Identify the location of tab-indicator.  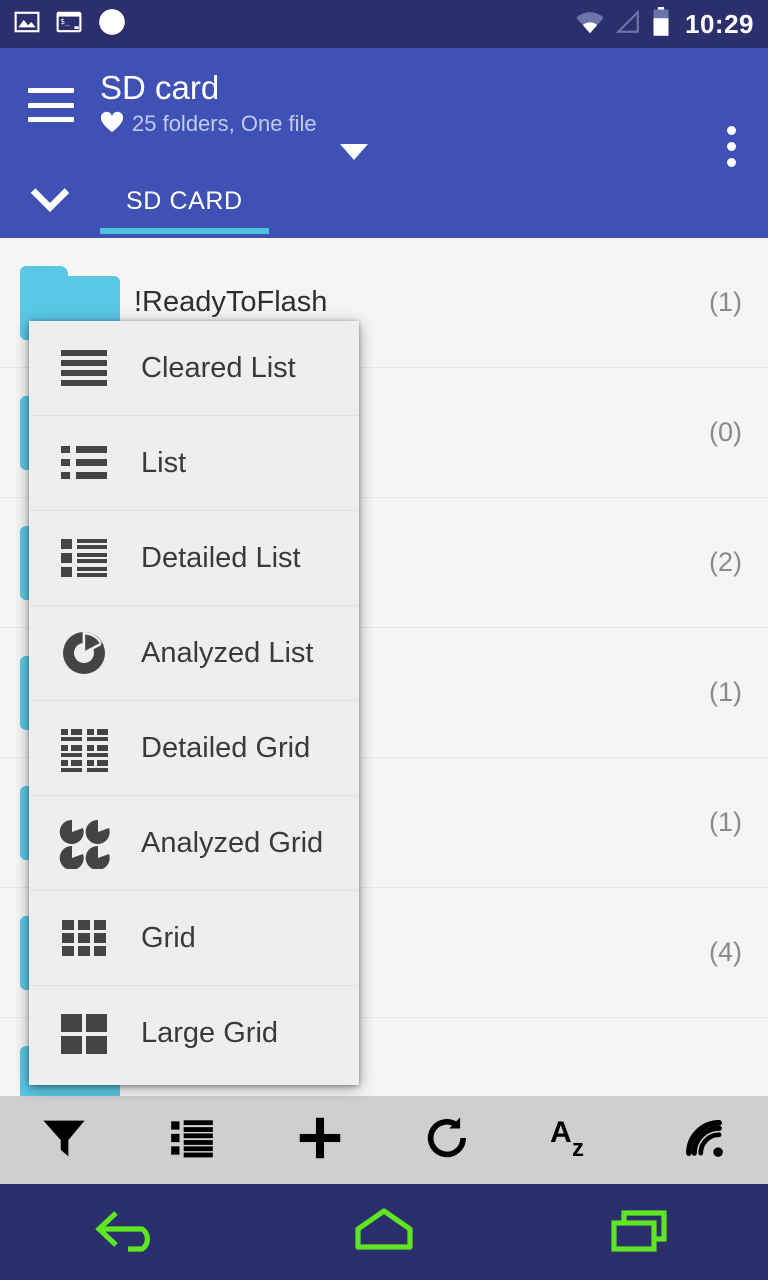
(184, 231).